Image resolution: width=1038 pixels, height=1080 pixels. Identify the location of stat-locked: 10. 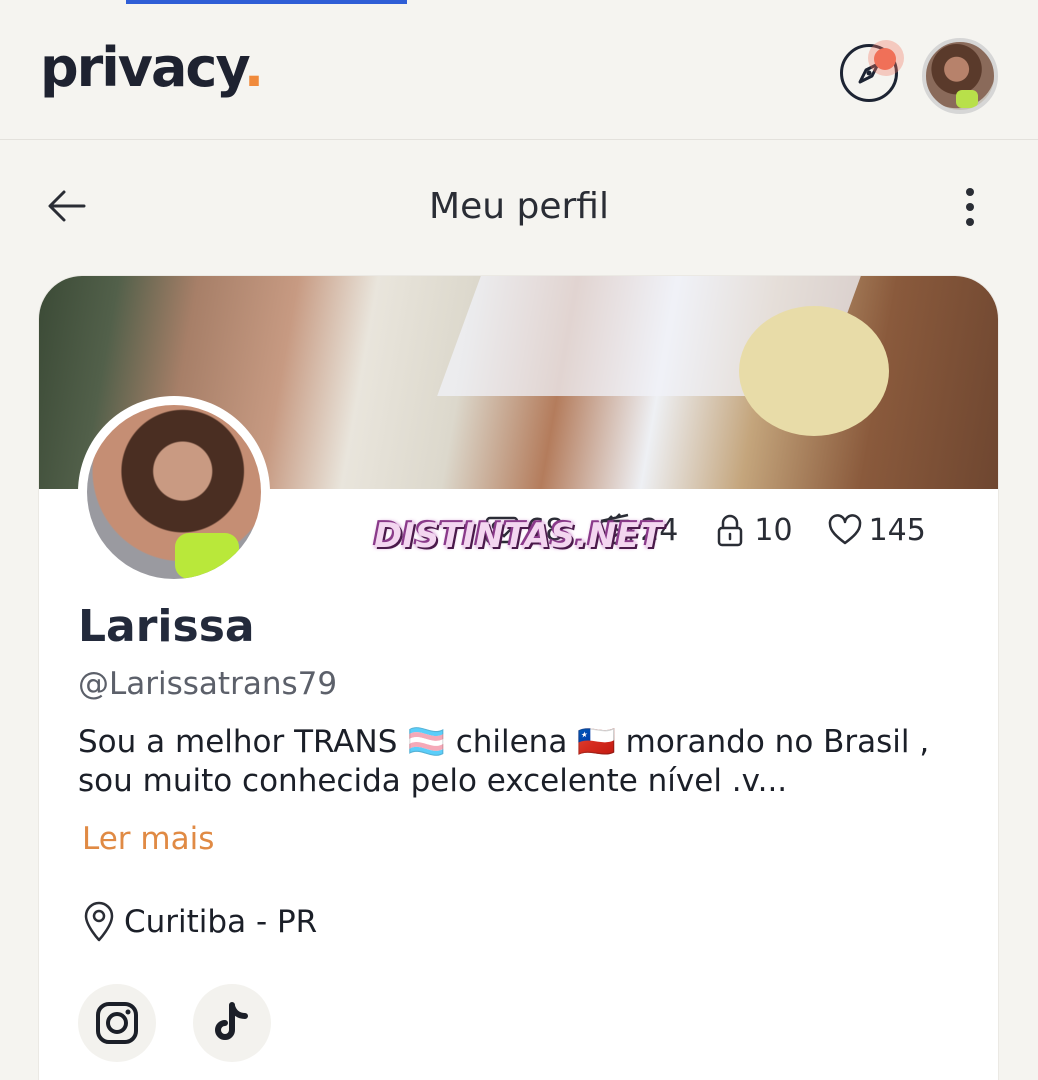
(752, 530).